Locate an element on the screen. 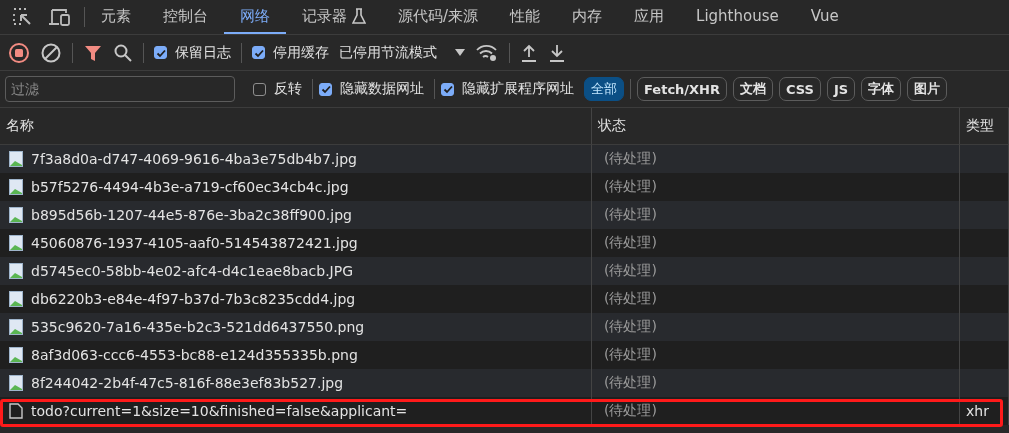 The image size is (1009, 433). table-cell: 7f3a8d0a-d747-4069-9616-4ba3e75db4b7.jpg is located at coordinates (296, 159).